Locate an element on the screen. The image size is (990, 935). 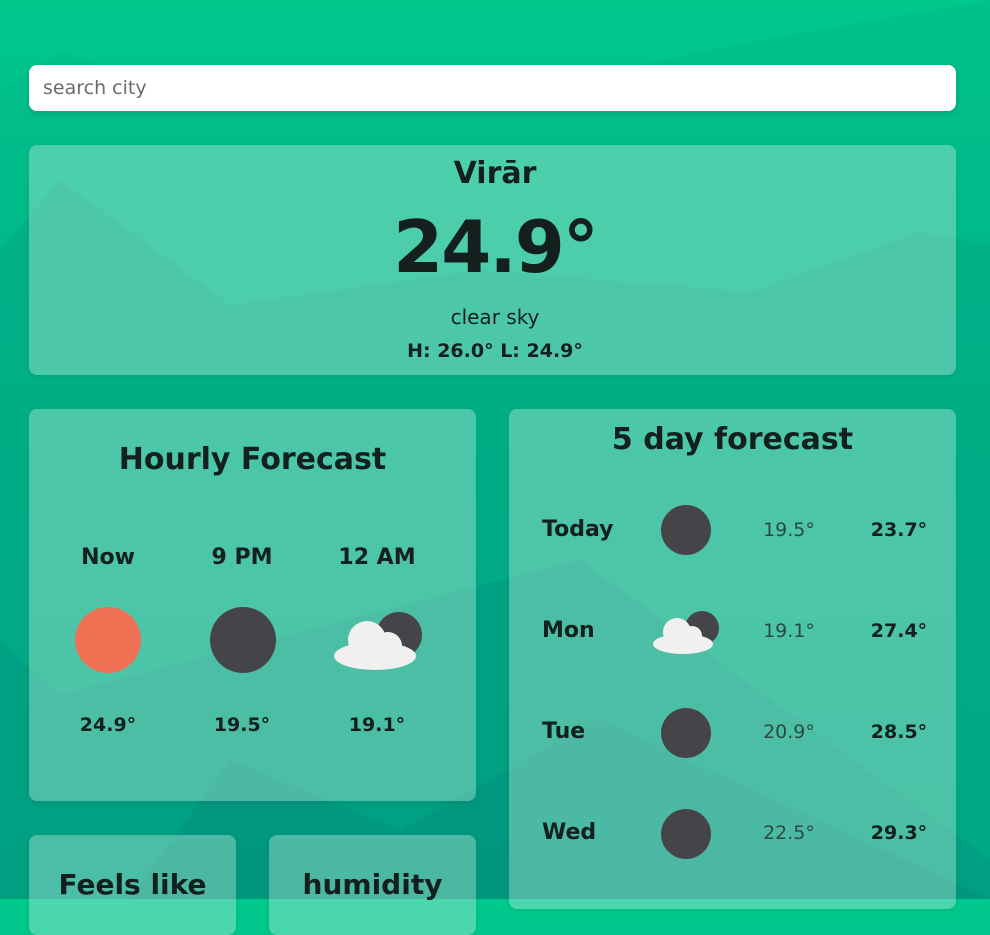
daily-day-label: Wed is located at coordinates (569, 832).